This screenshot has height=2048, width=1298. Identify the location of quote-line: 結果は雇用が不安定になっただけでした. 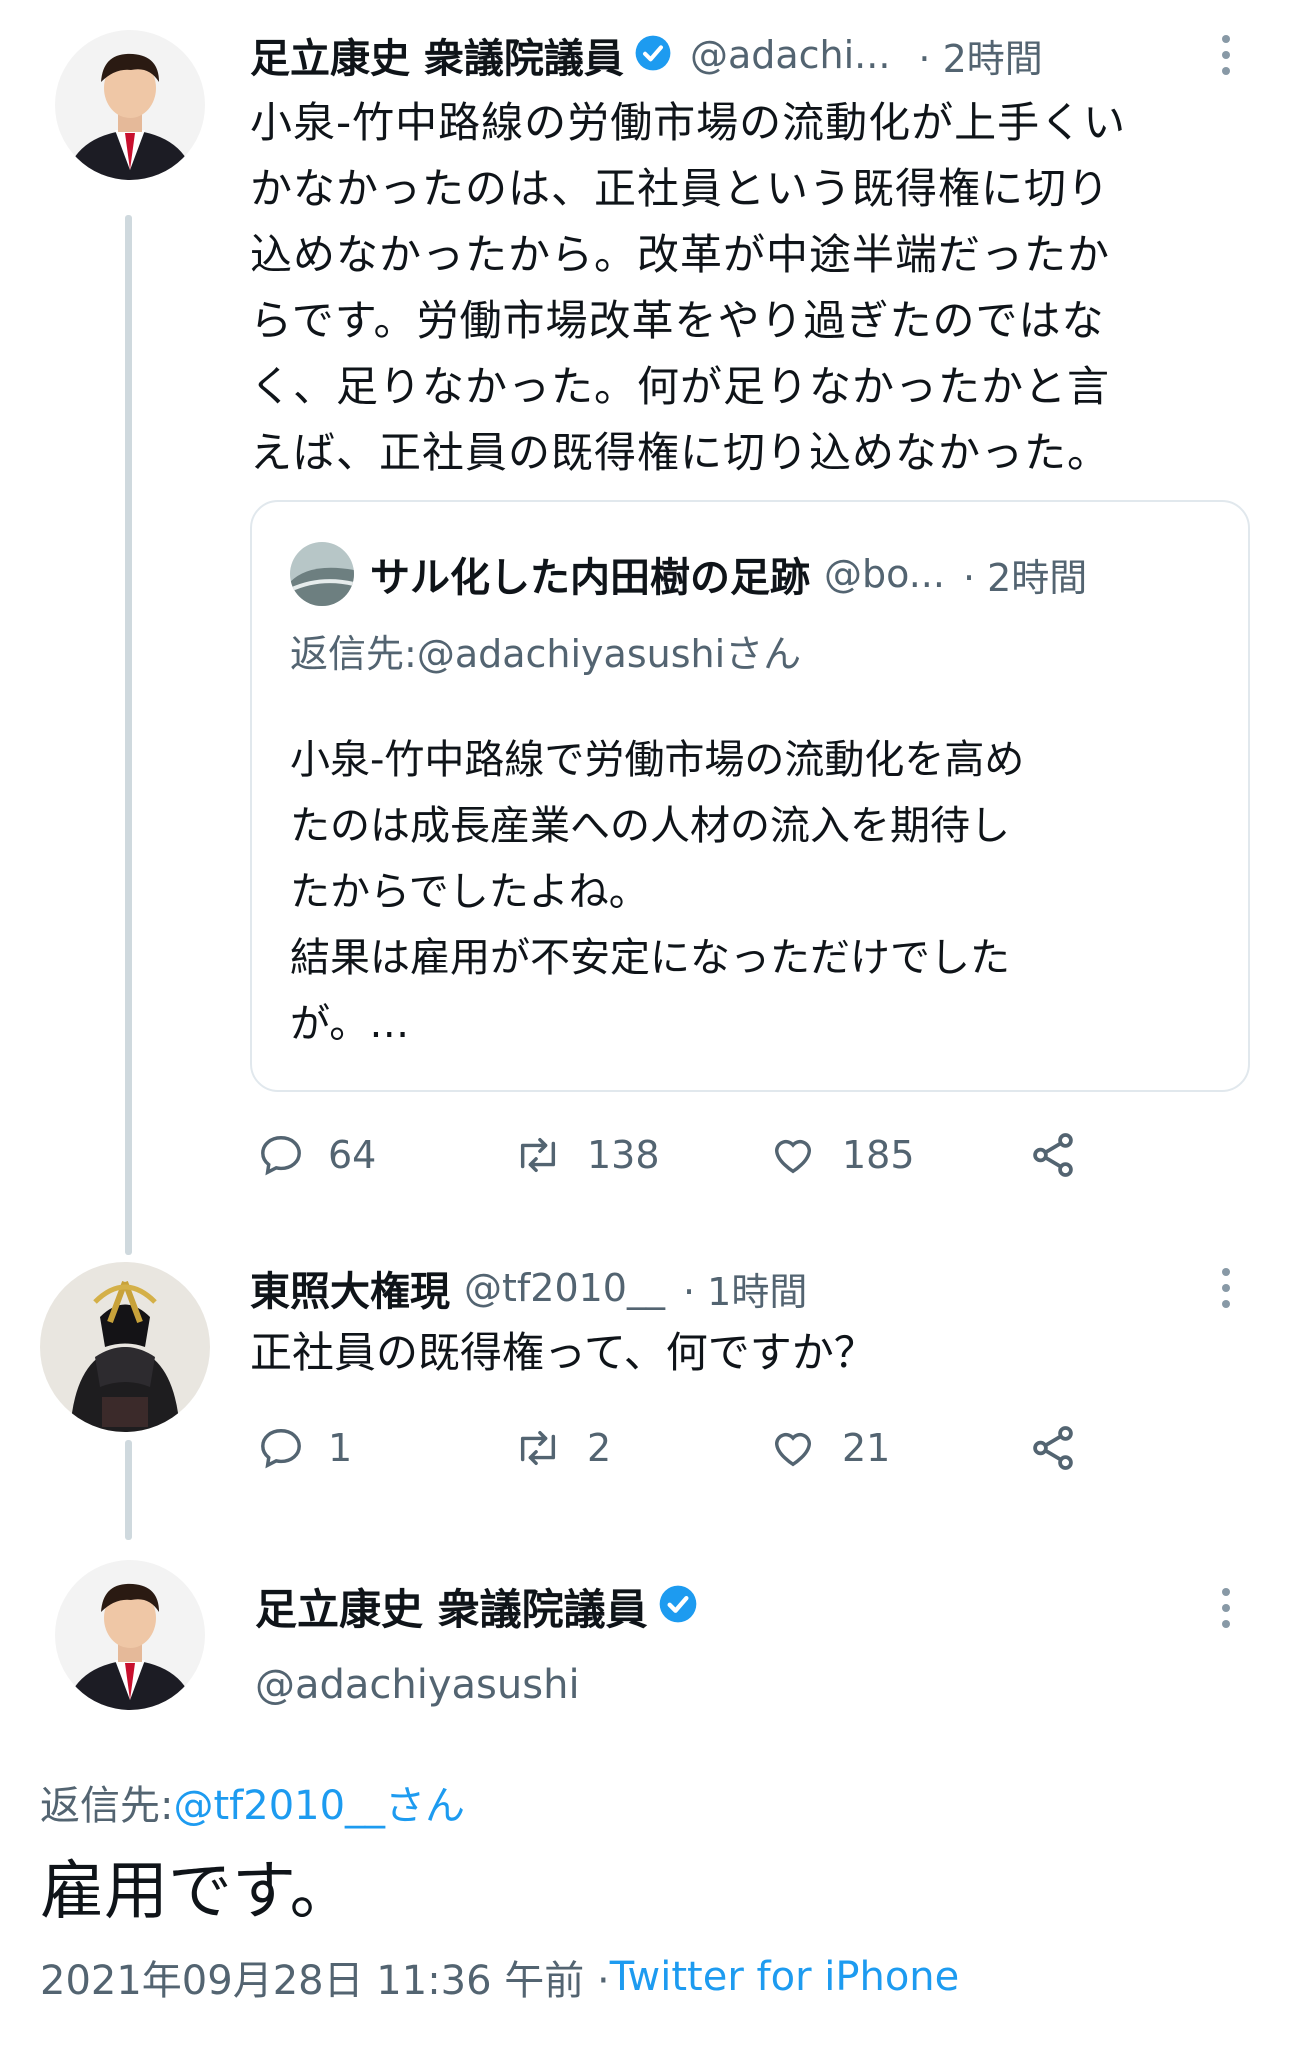
(650, 958).